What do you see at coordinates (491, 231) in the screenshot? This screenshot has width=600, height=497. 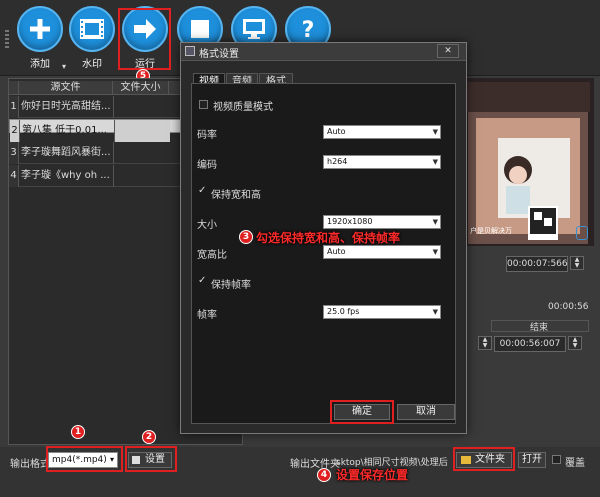 I see `preview-watermark-text: 户是贝解决万` at bounding box center [491, 231].